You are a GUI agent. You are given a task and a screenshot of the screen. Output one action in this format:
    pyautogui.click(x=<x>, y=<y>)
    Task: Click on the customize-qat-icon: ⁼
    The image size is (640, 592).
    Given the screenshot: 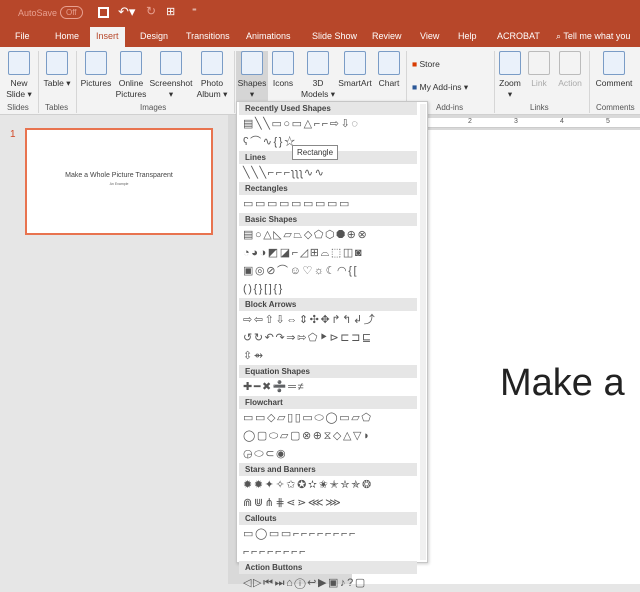 What is the action you would take?
    pyautogui.click(x=194, y=11)
    